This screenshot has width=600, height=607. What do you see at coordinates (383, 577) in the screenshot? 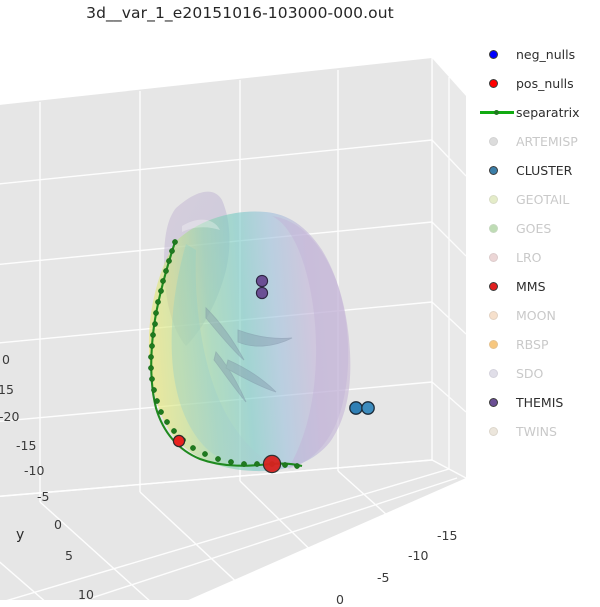
I see `x-tick-label: -5` at bounding box center [383, 577].